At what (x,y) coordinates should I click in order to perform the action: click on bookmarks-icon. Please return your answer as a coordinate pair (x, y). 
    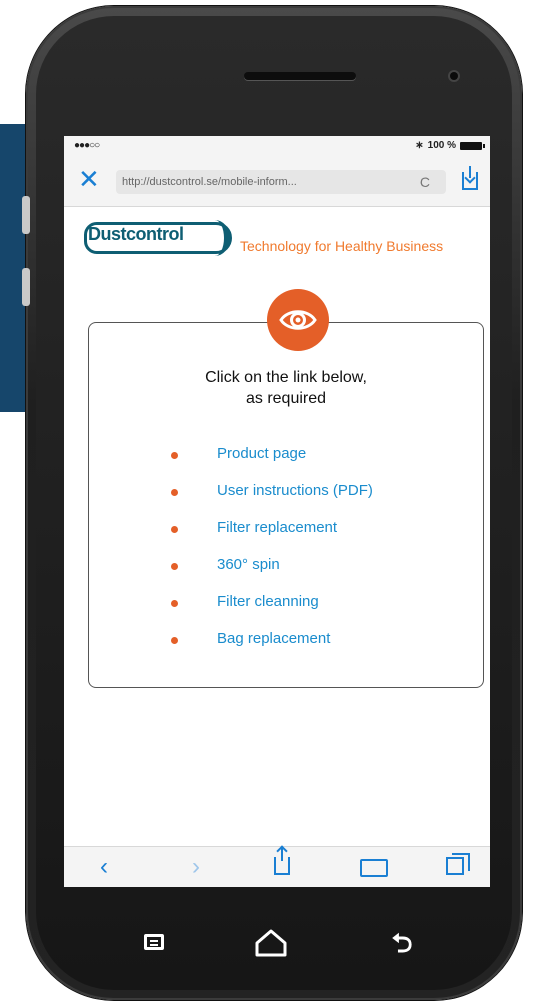
    Looking at the image, I should click on (374, 868).